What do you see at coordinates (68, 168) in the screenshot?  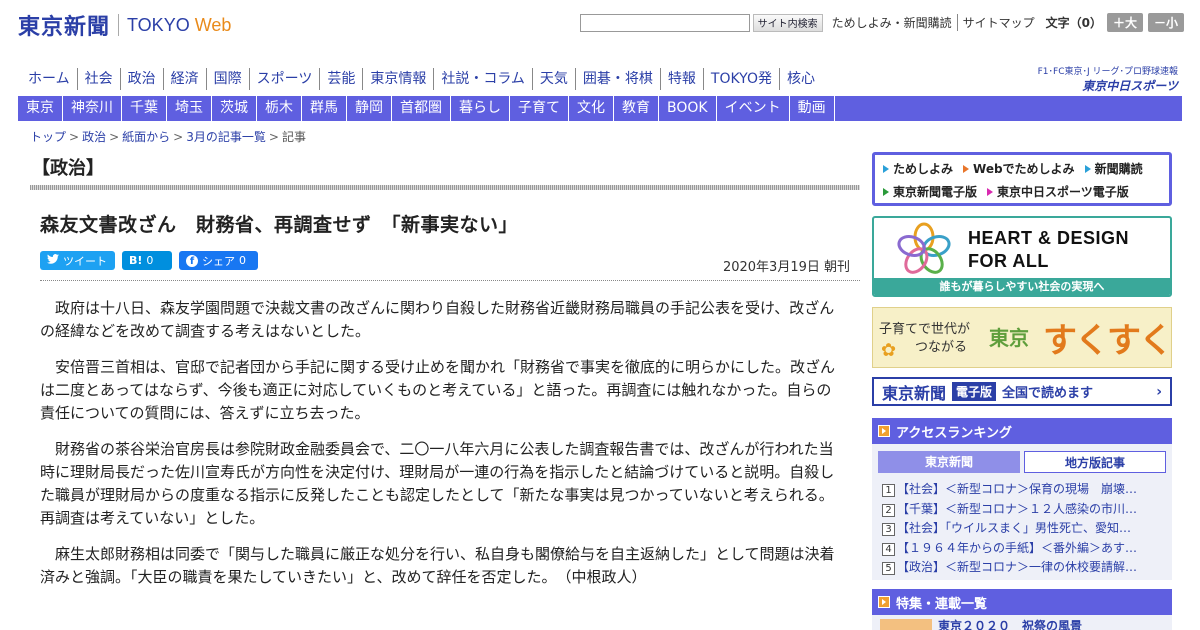 I see `section-title: 【政治】` at bounding box center [68, 168].